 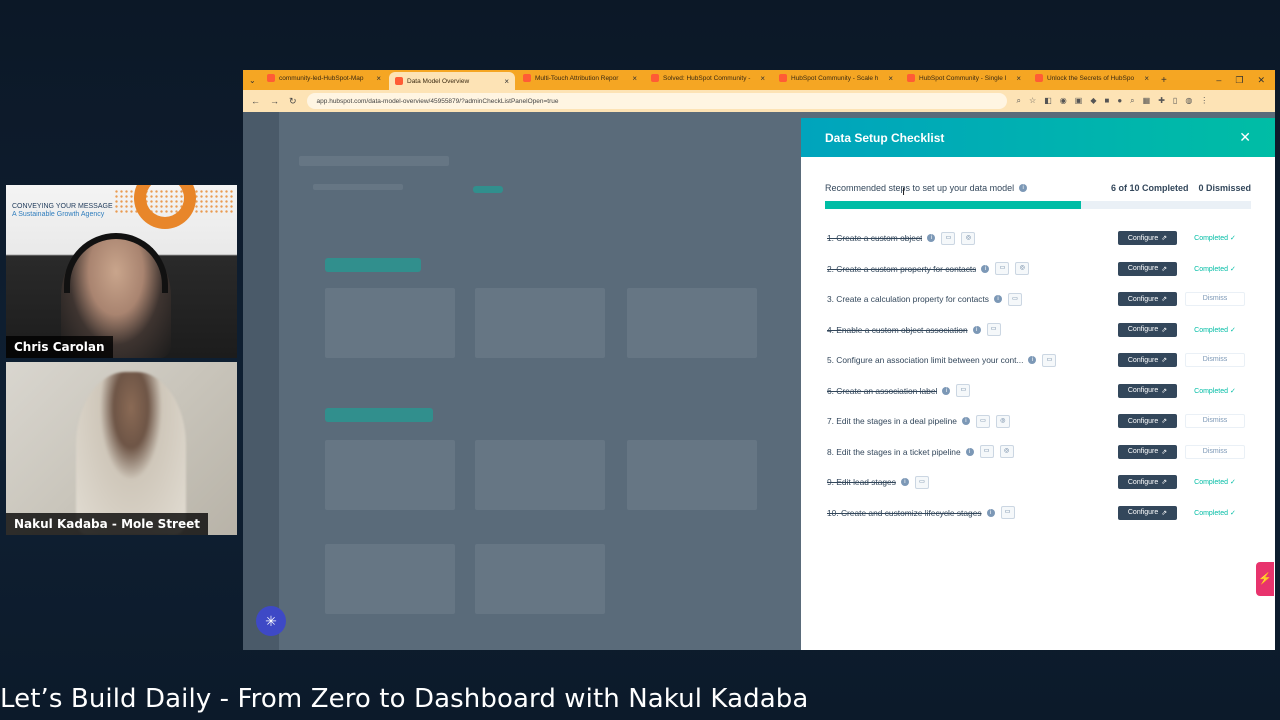 I want to click on browser-tab: Unlock the Secrets of HubSpo ×, so click(x=1092, y=78).